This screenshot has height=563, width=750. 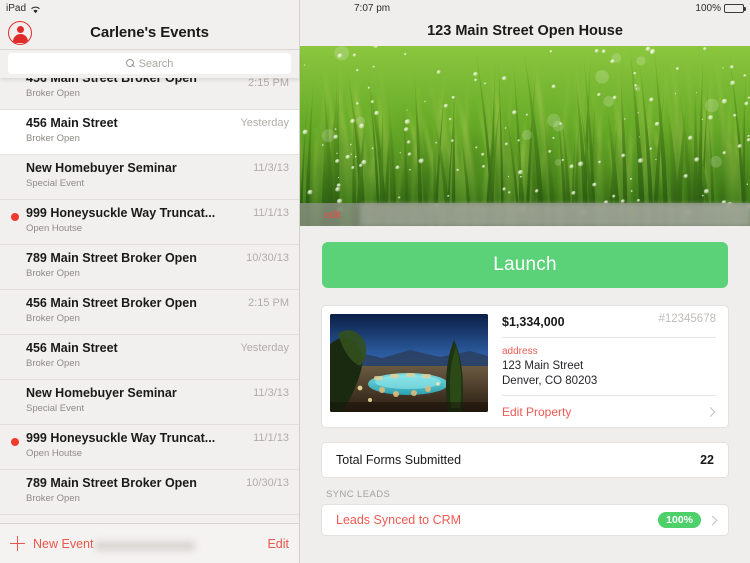 What do you see at coordinates (735, 8) in the screenshot?
I see `battery-full-icon` at bounding box center [735, 8].